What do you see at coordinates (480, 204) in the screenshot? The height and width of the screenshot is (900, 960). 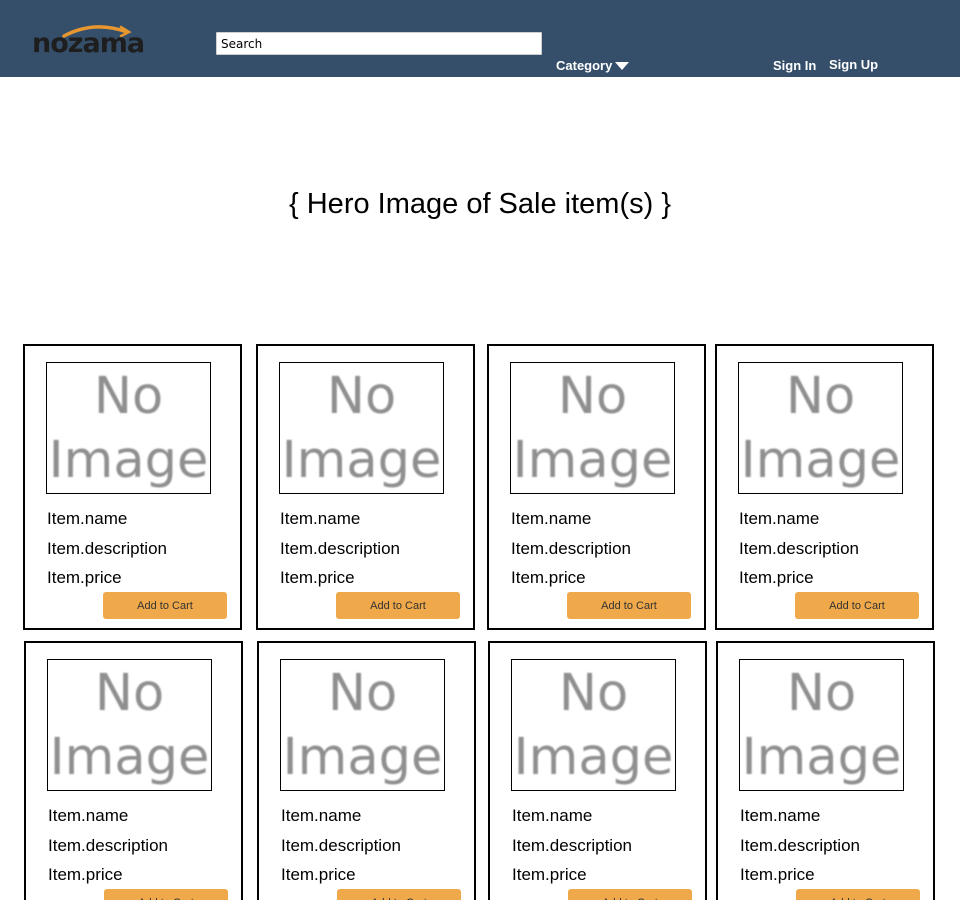 I see `hero-placeholder: { Hero Image of Sale item(s) }` at bounding box center [480, 204].